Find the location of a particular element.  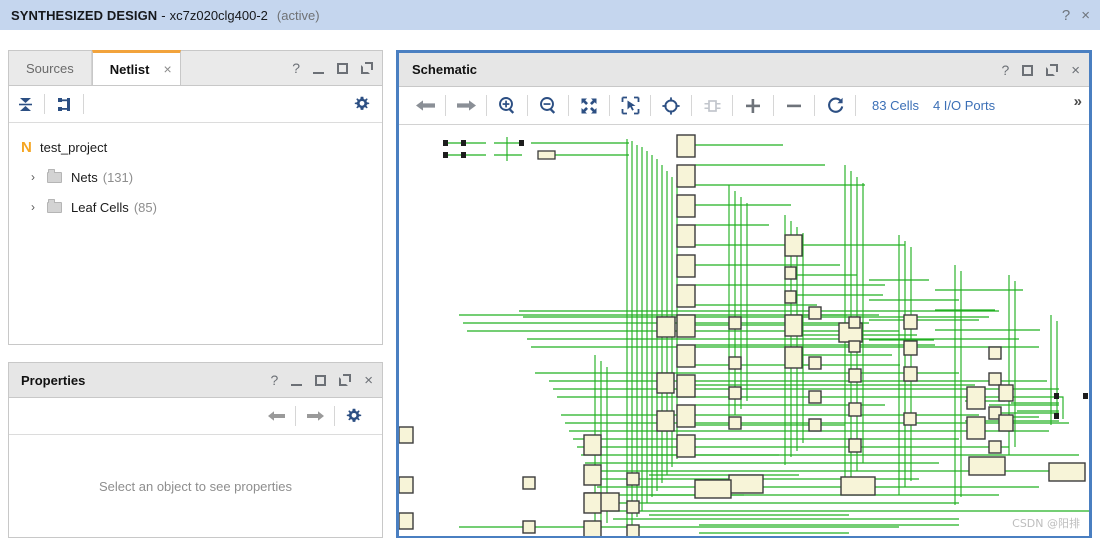

toolbar-overflow-icon: » is located at coordinates (1078, 101).